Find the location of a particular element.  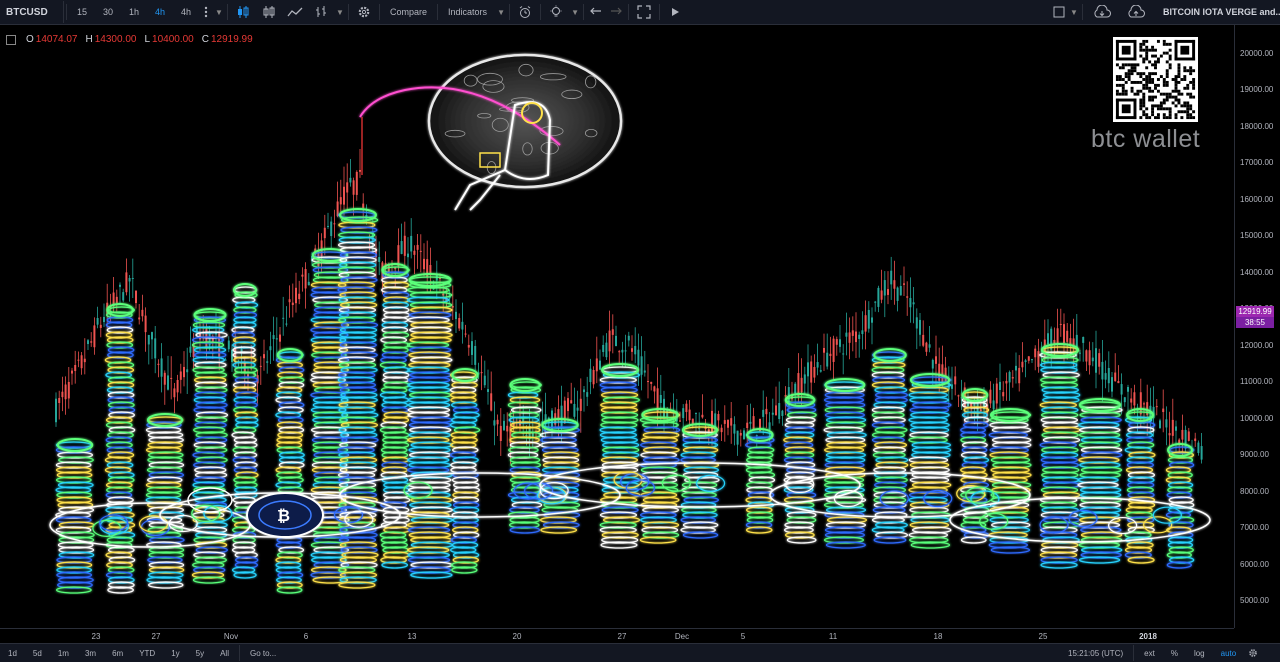

utc-clock: 15:21:05 (UTC) is located at coordinates (1095, 653).